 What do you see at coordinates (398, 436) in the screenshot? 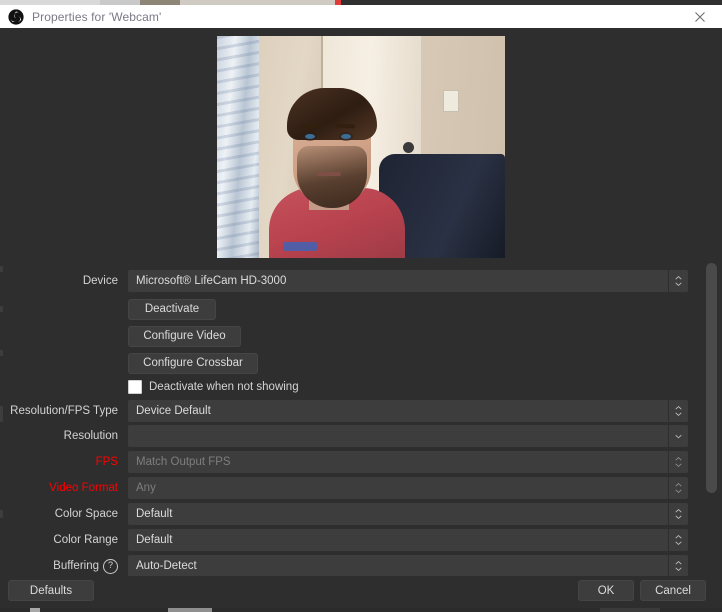
I see `resolution-combobox` at bounding box center [398, 436].